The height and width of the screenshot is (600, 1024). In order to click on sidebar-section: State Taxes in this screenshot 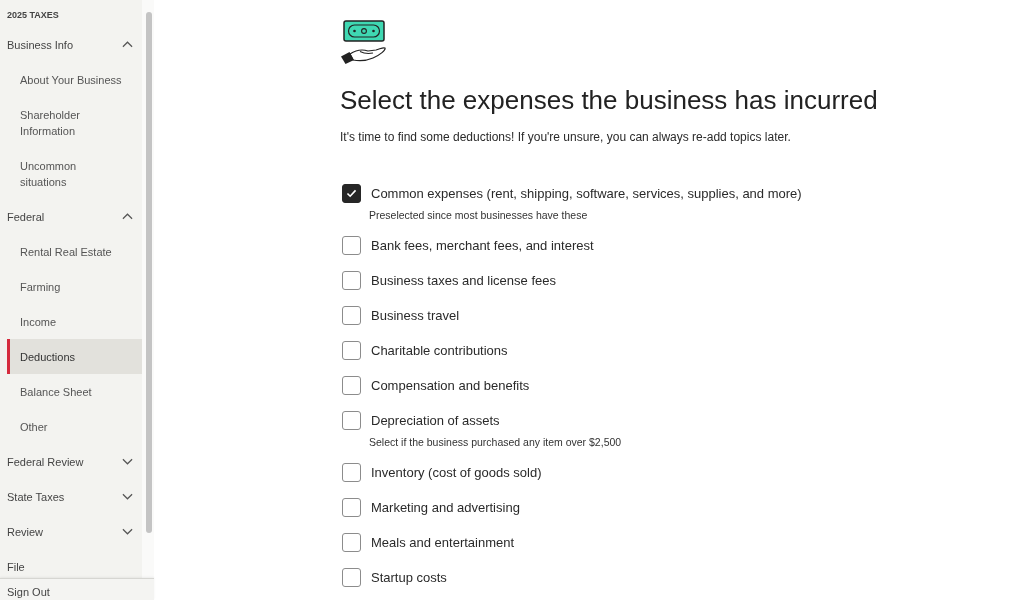, I will do `click(74, 496)`.